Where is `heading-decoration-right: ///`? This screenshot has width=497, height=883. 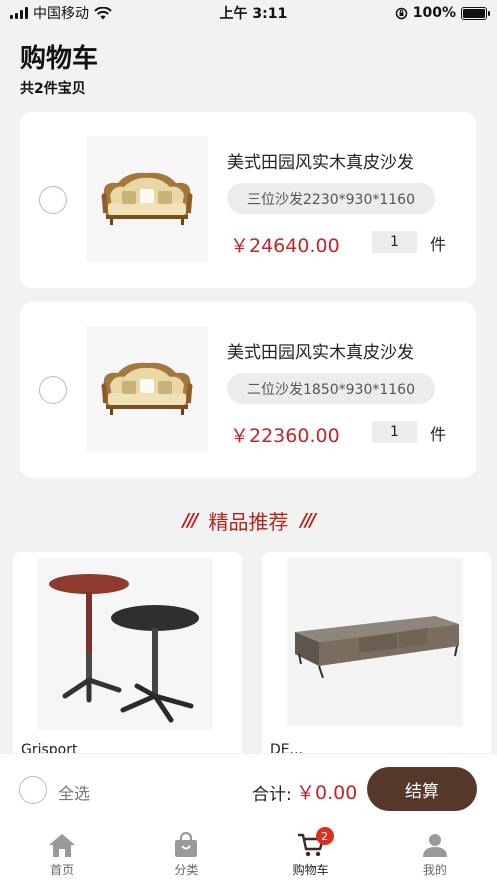 heading-decoration-right: /// is located at coordinates (308, 520).